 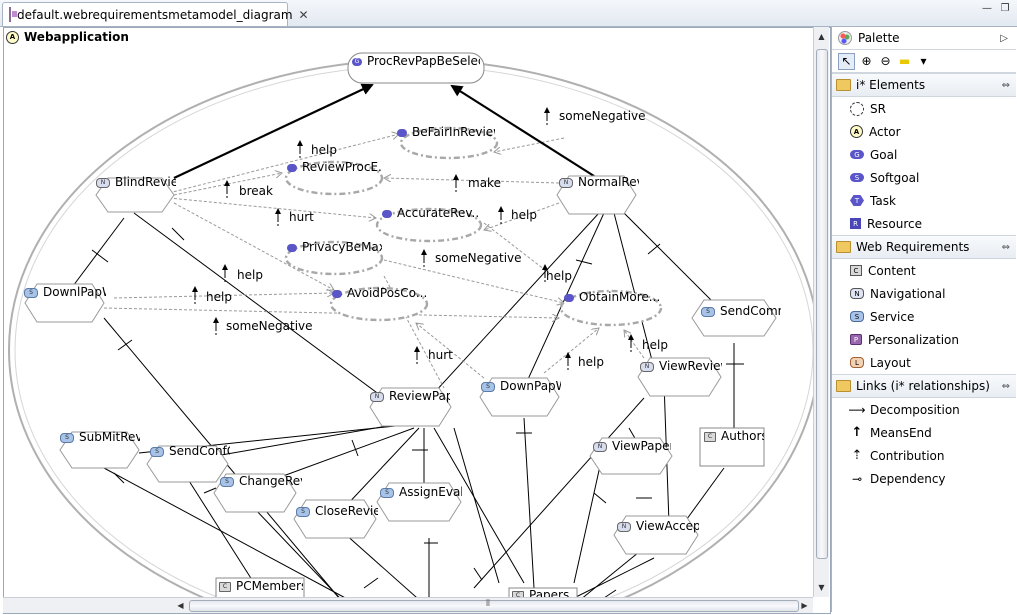 I want to click on palette-item-content: C Content, so click(x=924, y=270).